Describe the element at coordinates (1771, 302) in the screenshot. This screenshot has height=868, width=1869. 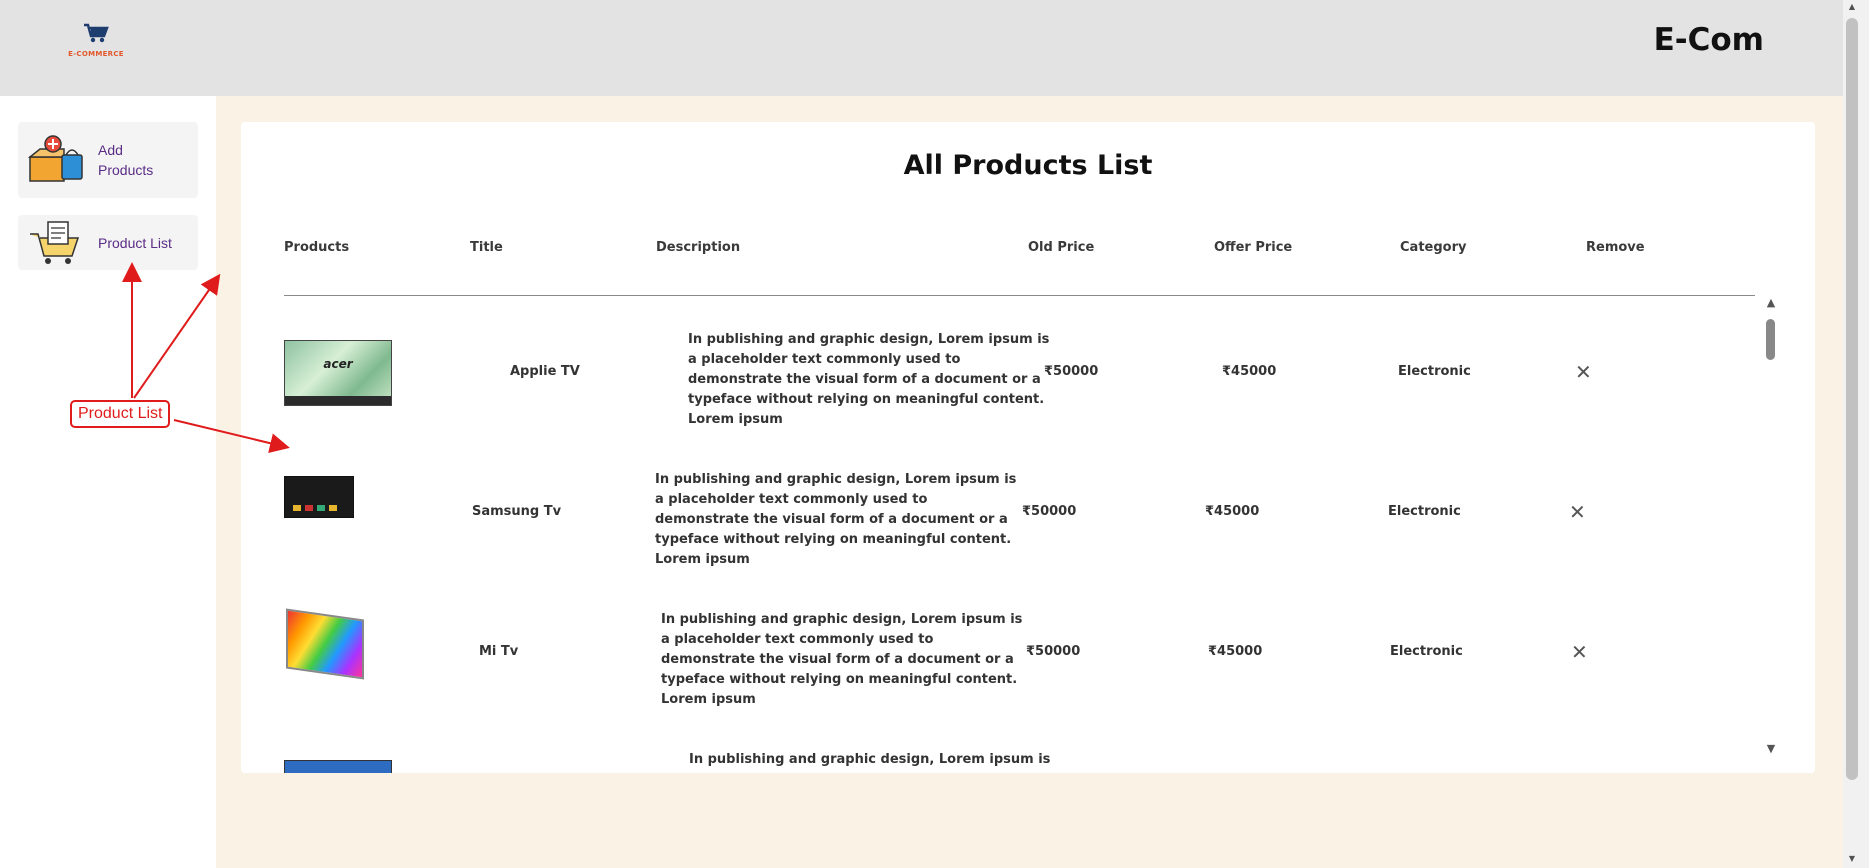
I see `scroll-up-icon: ▲` at that location.